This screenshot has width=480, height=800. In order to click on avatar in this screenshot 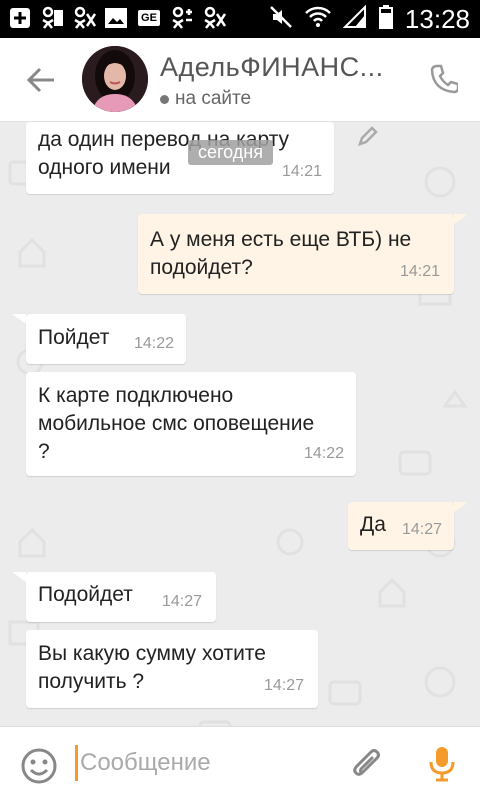, I will do `click(115, 79)`.